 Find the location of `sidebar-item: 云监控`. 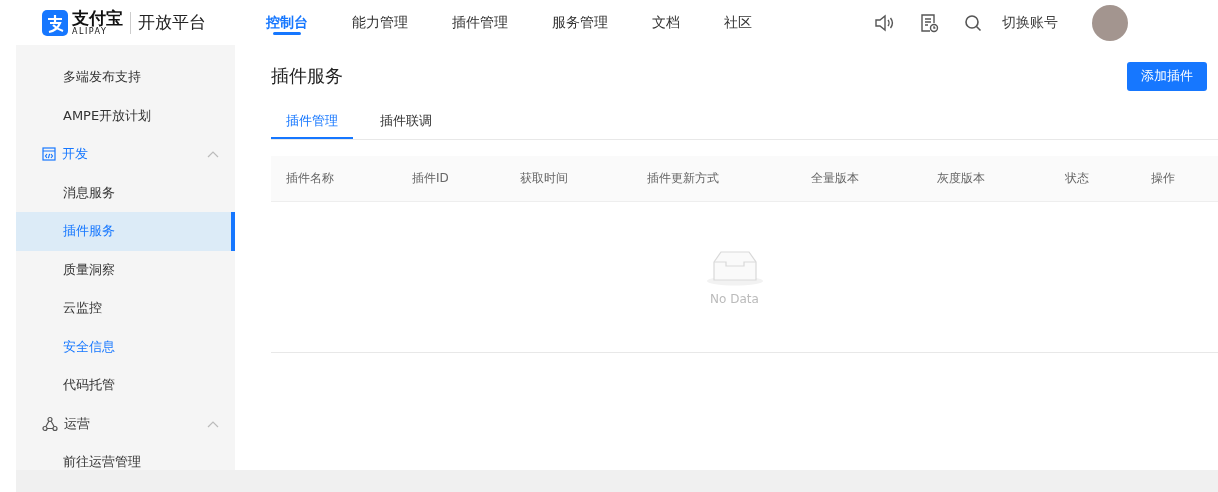

sidebar-item: 云监控 is located at coordinates (125, 308).